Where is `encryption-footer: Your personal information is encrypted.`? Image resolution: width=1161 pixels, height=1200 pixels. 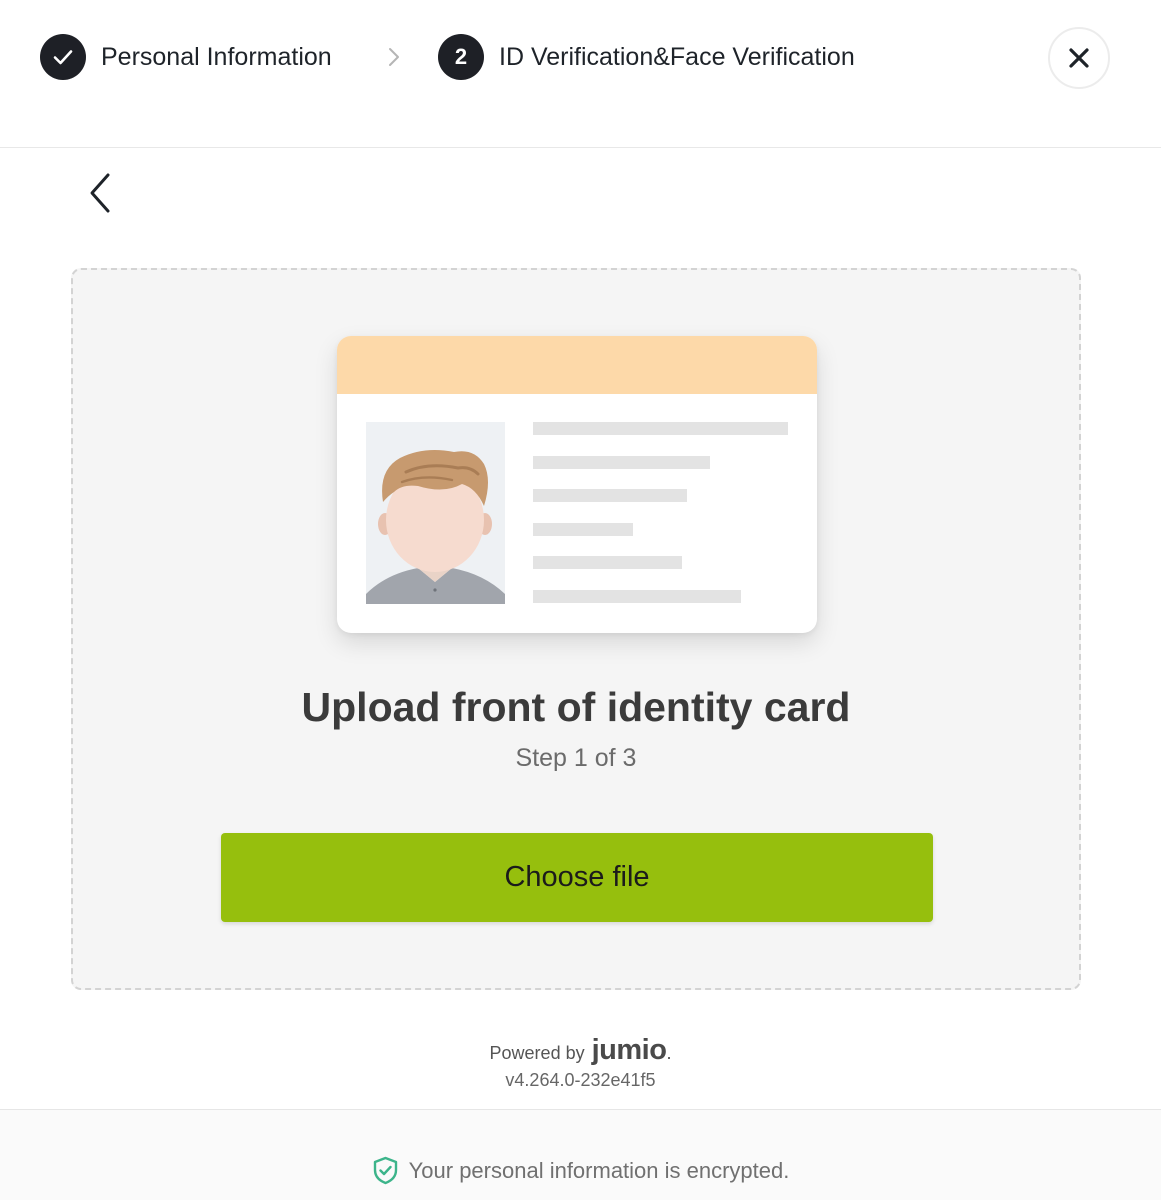 encryption-footer: Your personal information is encrypted. is located at coordinates (580, 1154).